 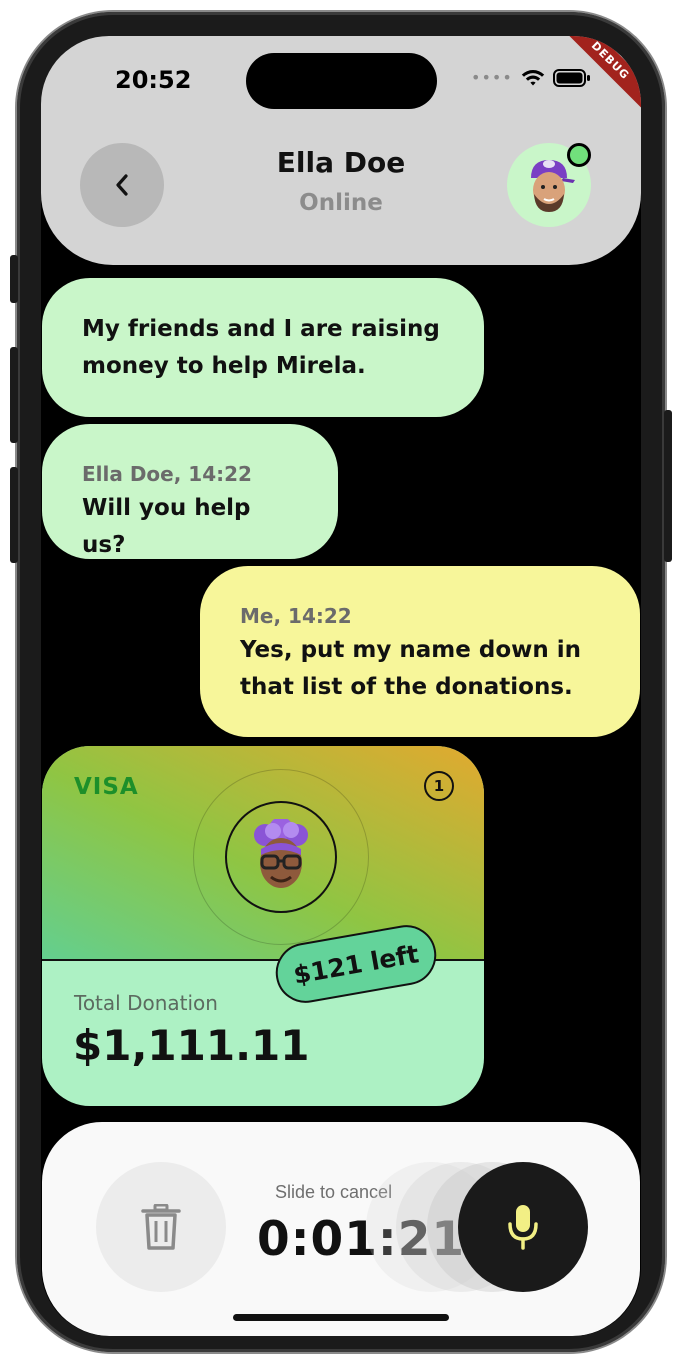 I want to click on home-indicator, so click(x=341, y=1317).